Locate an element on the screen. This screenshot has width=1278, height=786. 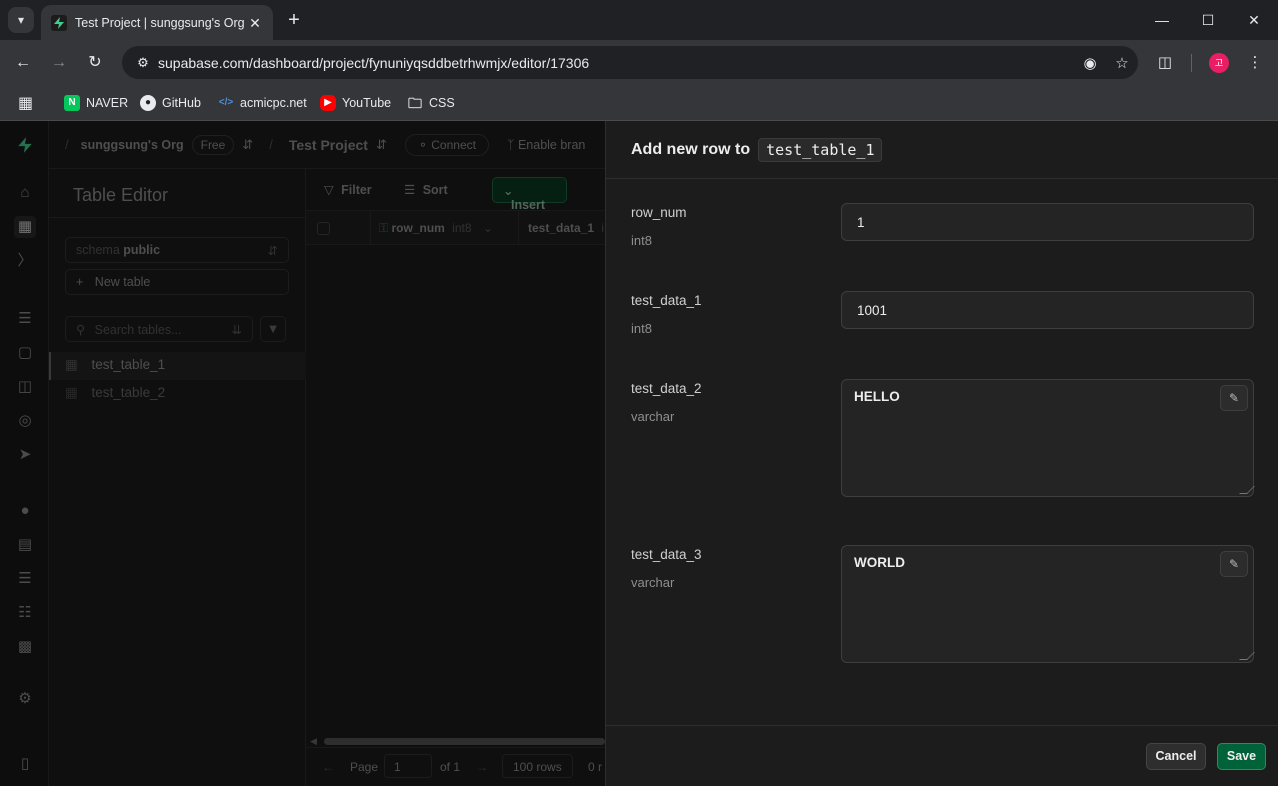
plan-badge: Free is located at coordinates (213, 144).